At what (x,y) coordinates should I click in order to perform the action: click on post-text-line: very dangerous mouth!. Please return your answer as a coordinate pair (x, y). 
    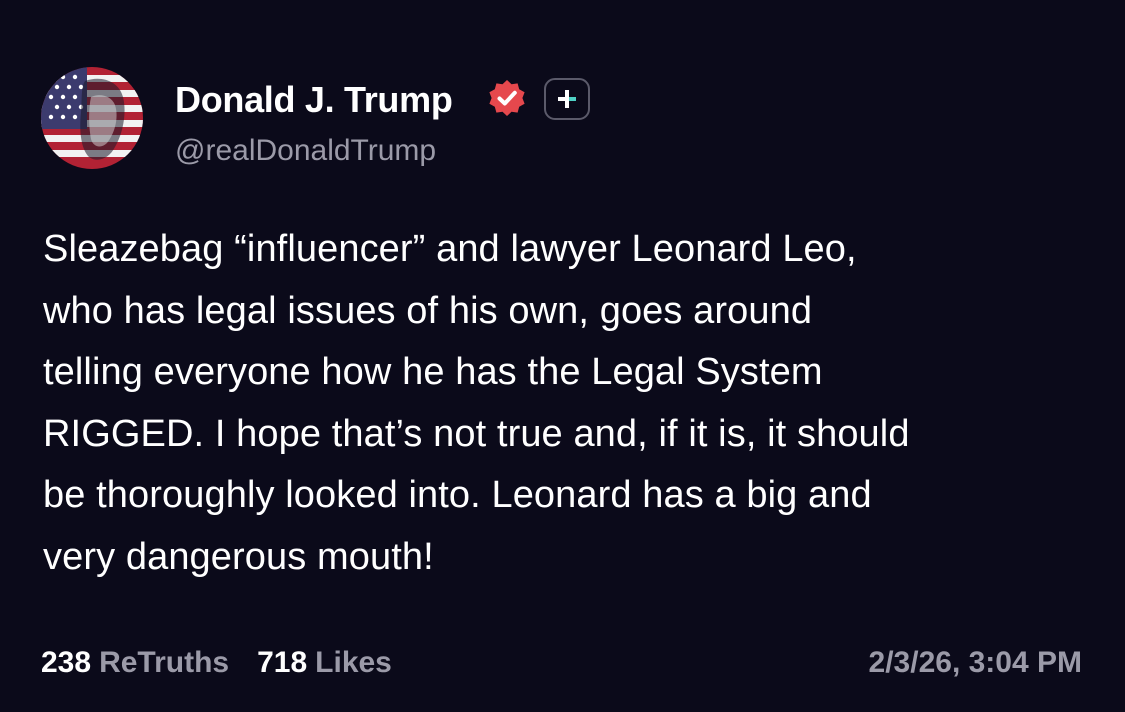
    Looking at the image, I should click on (238, 556).